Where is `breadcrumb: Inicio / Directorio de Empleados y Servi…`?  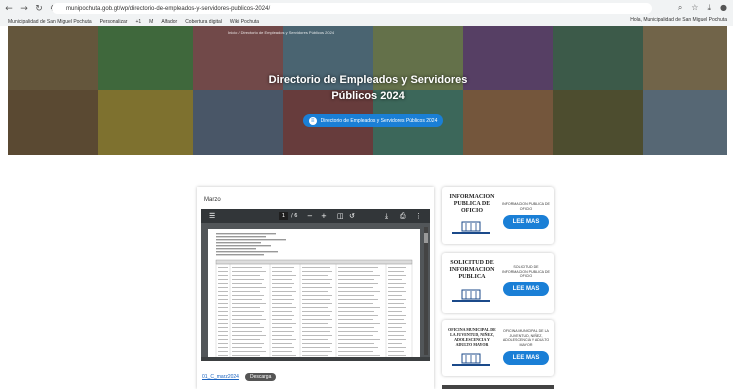
breadcrumb: Inicio / Directorio de Empleados y Servi… is located at coordinates (281, 32).